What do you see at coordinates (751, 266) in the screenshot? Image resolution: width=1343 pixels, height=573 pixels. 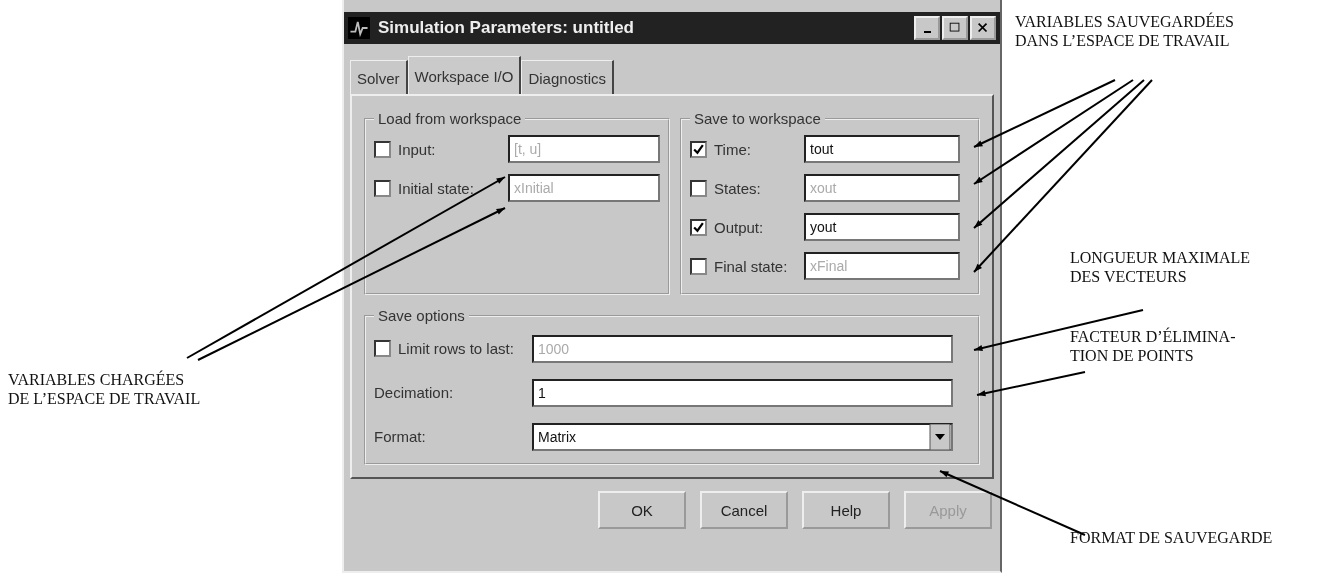 I see `checkbox-label: Final state:` at bounding box center [751, 266].